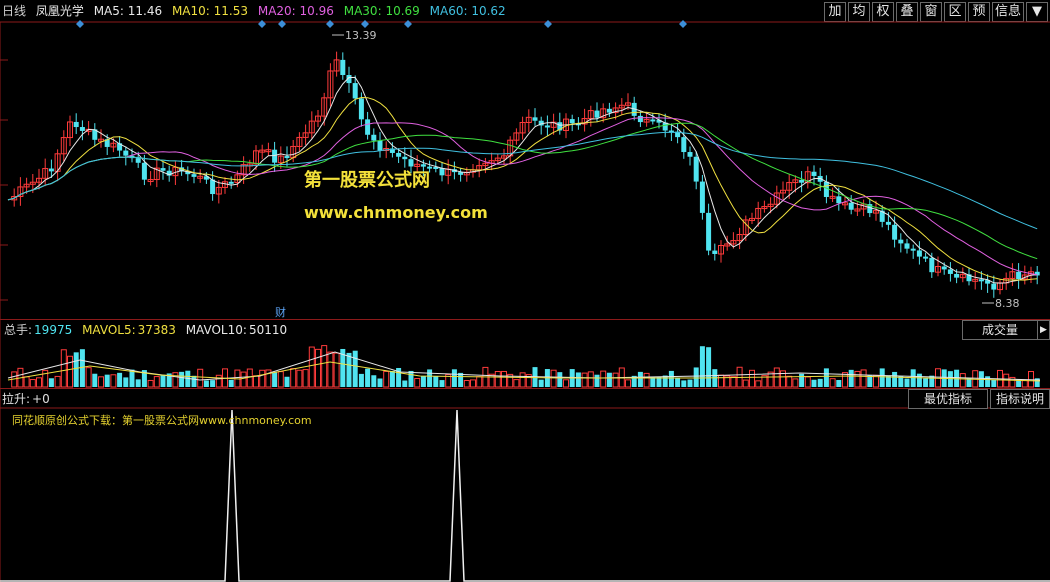 Image resolution: width=1050 pixels, height=582 pixels. What do you see at coordinates (280, 312) in the screenshot?
I see `finance-marker: 财` at bounding box center [280, 312].